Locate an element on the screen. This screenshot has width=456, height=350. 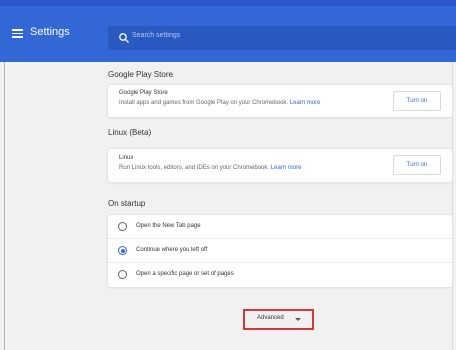
page-title: Settings is located at coordinates (50, 32).